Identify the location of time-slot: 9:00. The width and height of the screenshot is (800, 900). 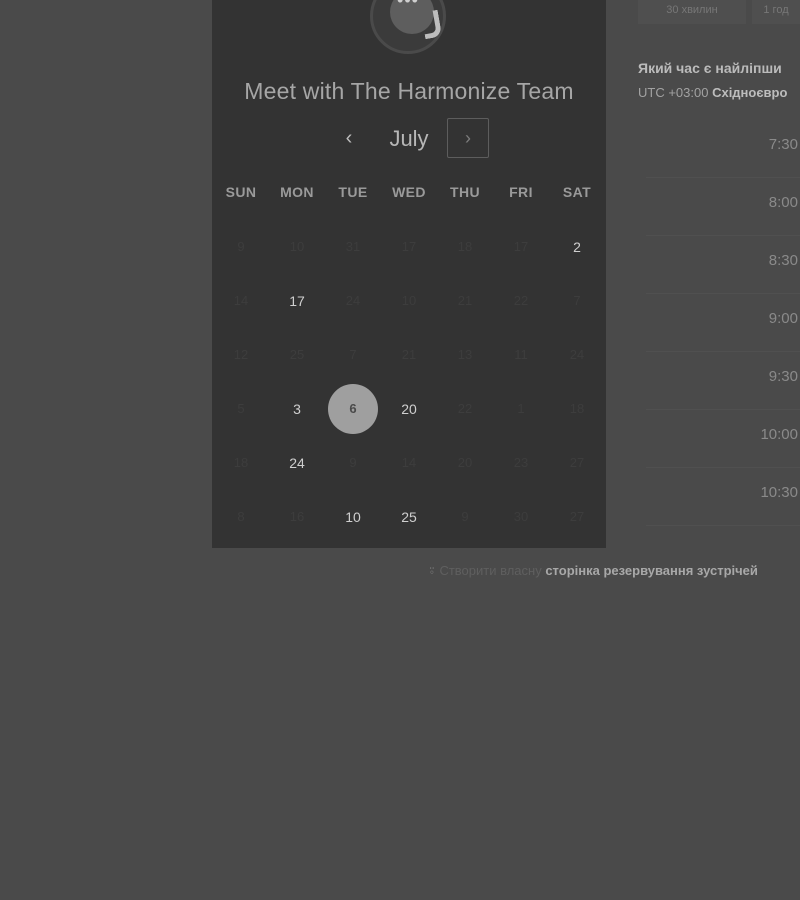
(723, 323).